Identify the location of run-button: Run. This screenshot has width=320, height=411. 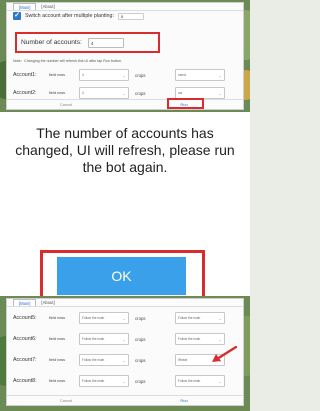
(184, 400).